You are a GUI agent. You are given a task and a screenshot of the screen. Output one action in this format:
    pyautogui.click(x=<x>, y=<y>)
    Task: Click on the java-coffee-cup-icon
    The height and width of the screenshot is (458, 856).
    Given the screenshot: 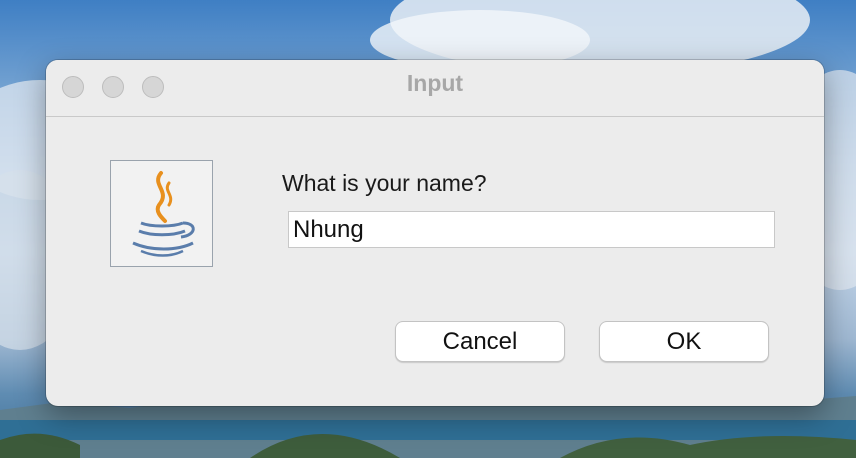 What is the action you would take?
    pyautogui.click(x=161, y=213)
    